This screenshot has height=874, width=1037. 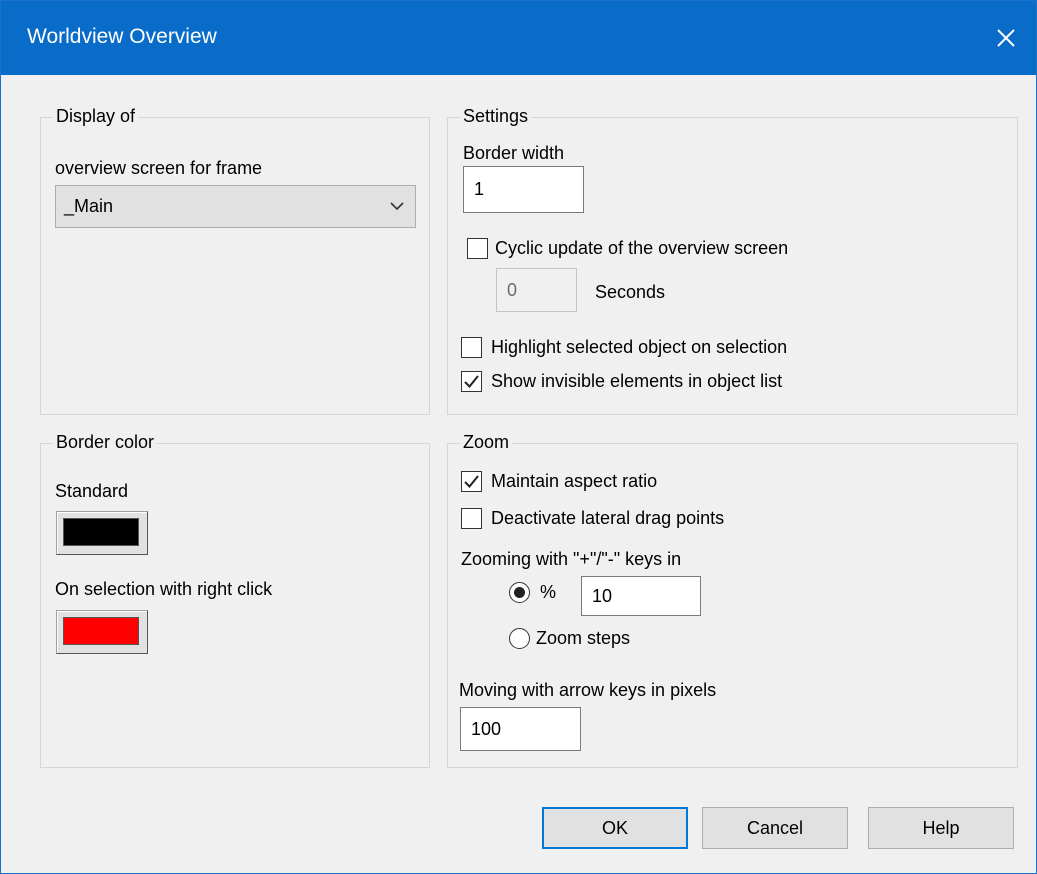 I want to click on show-invisible-checkbox, so click(x=471, y=381).